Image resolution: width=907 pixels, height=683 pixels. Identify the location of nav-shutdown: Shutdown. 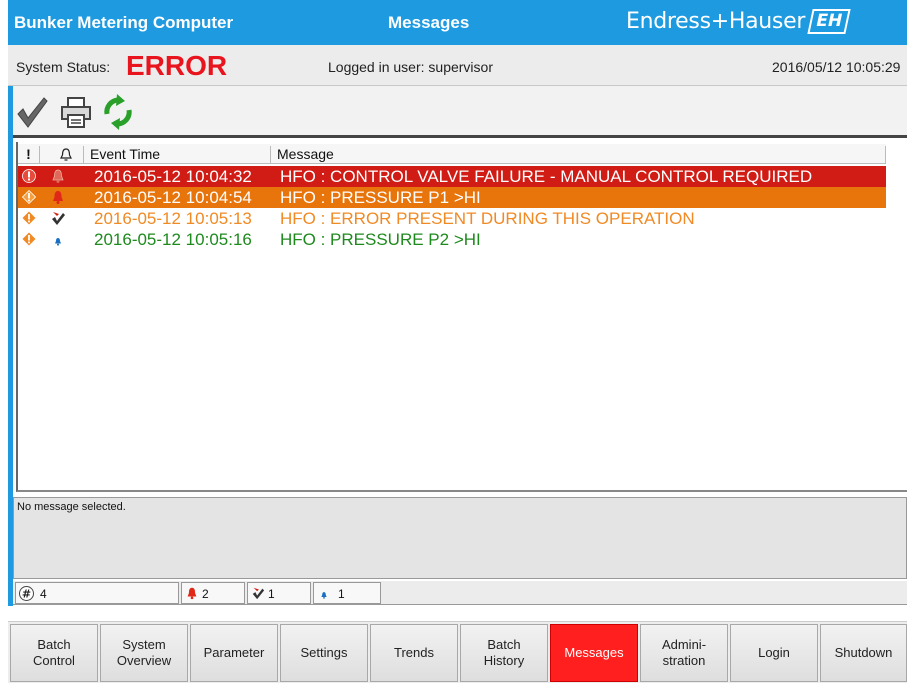
(863, 653).